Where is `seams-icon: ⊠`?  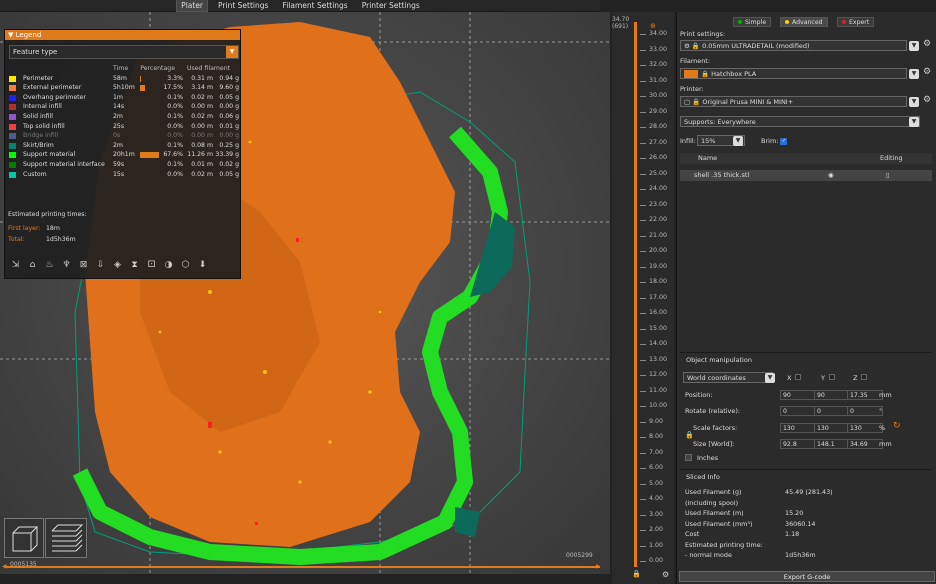 seams-icon: ⊠ is located at coordinates (83, 265).